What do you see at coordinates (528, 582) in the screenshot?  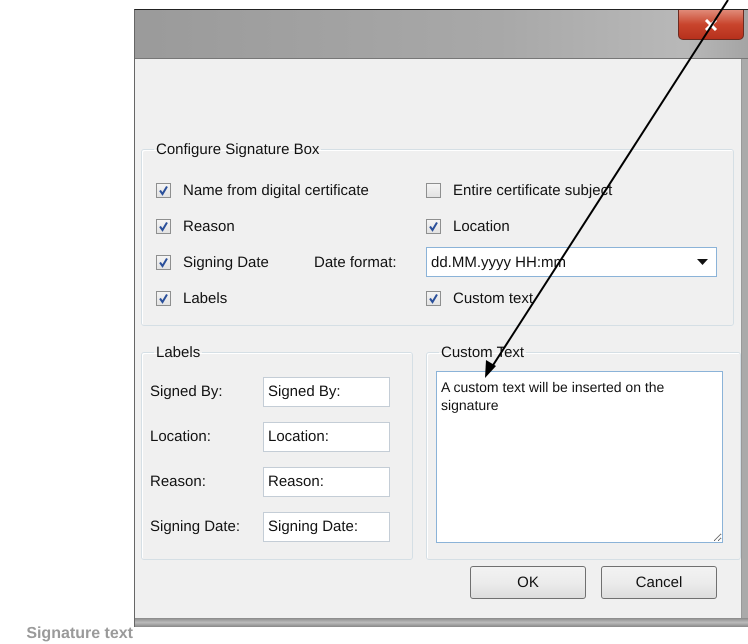 I see `dialog-button: OK` at bounding box center [528, 582].